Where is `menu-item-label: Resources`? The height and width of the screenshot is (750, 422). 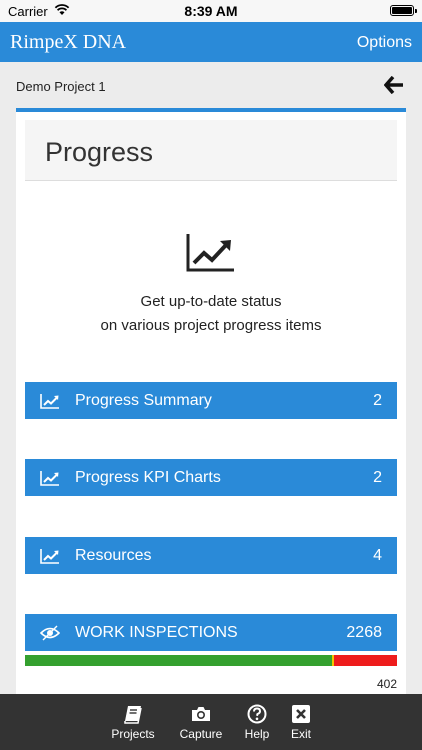 menu-item-label: Resources is located at coordinates (113, 555).